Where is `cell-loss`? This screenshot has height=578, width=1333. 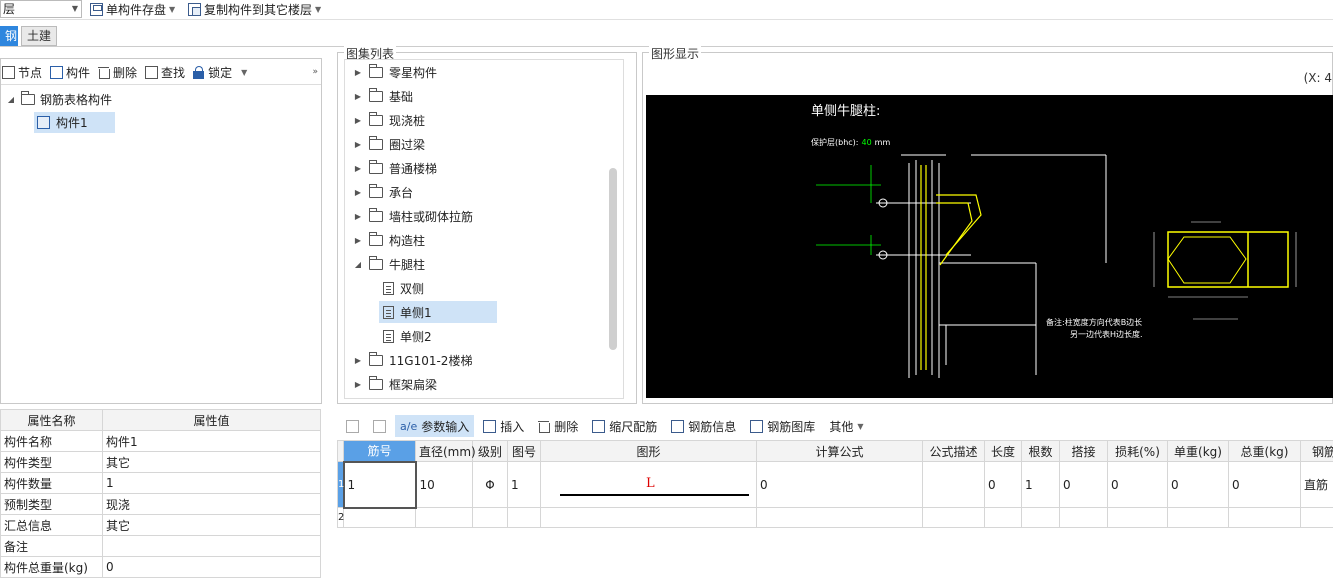
cell-loss is located at coordinates (1138, 518).